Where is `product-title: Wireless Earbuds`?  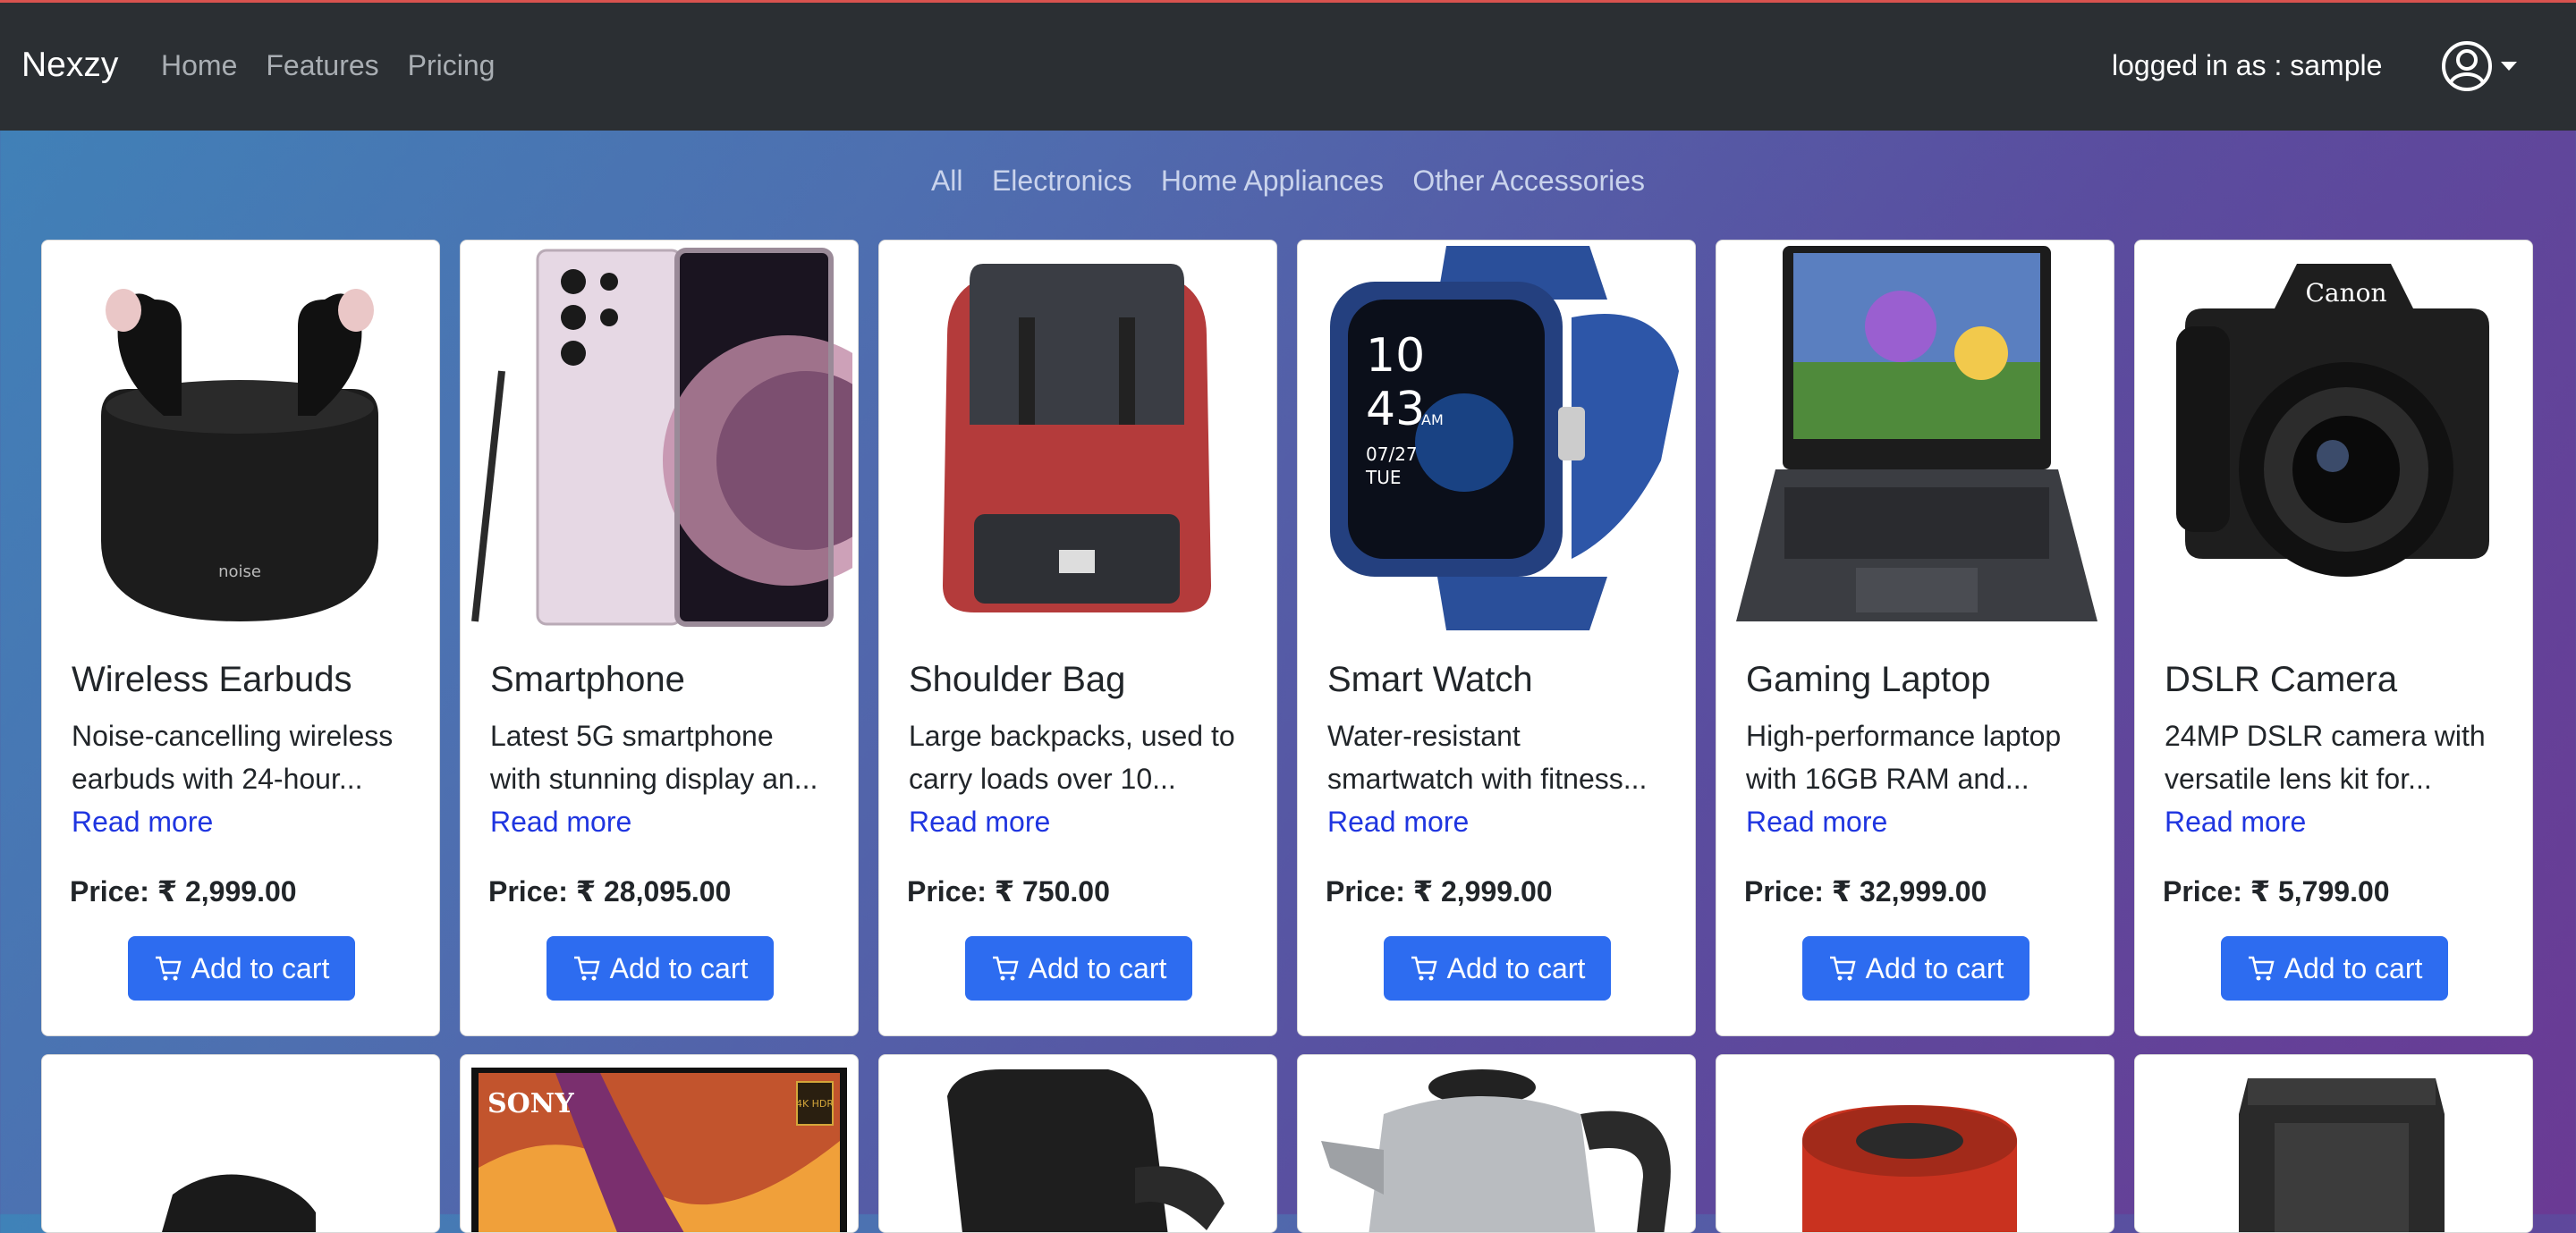
product-title: Wireless Earbuds is located at coordinates (212, 679).